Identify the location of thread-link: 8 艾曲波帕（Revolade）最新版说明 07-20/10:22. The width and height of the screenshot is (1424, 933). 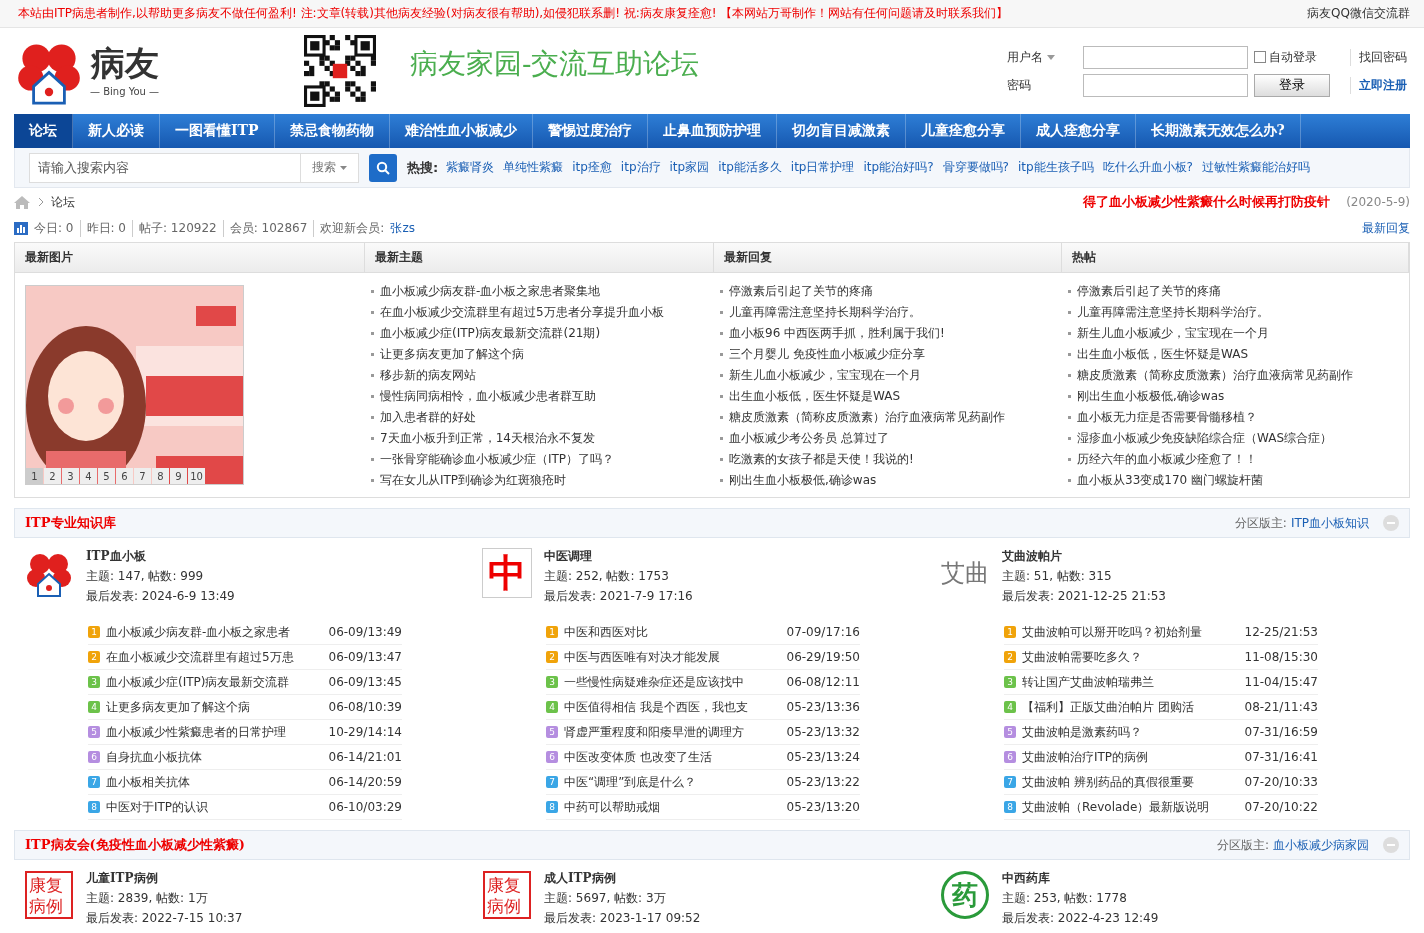
(1161, 807).